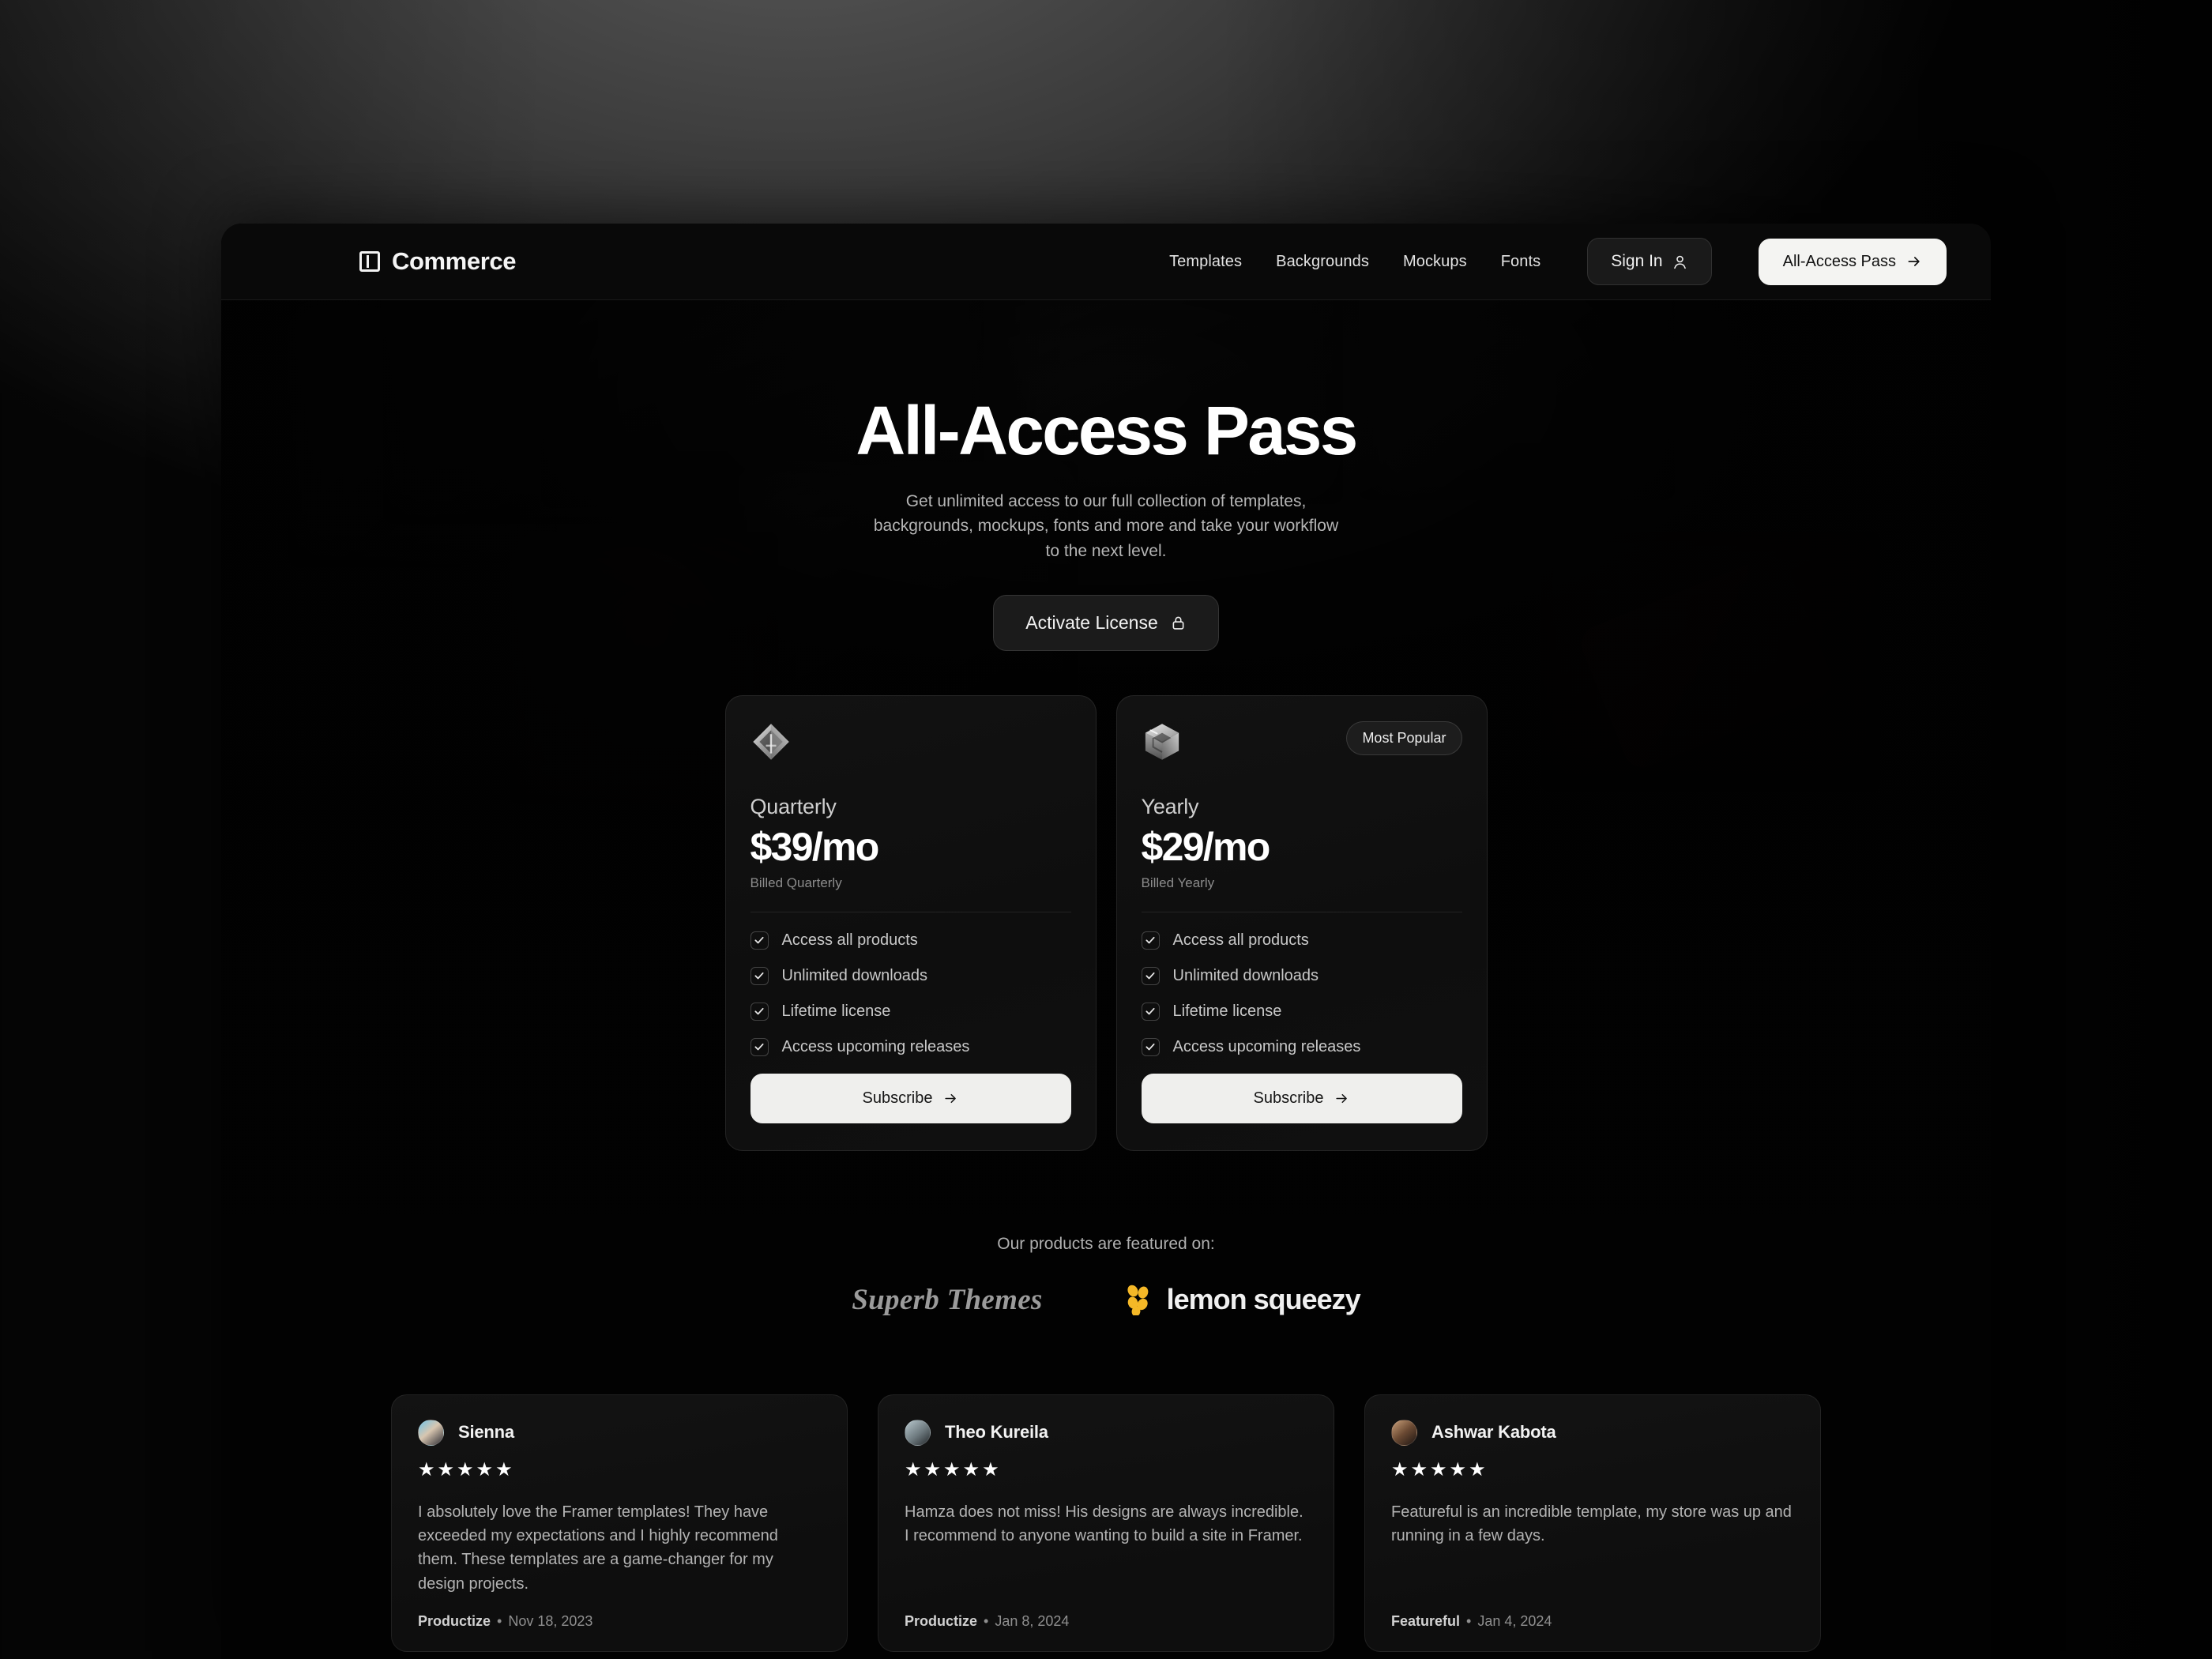 Image resolution: width=2212 pixels, height=1659 pixels. I want to click on subscribe-button-yearly: Subscribe, so click(1301, 1098).